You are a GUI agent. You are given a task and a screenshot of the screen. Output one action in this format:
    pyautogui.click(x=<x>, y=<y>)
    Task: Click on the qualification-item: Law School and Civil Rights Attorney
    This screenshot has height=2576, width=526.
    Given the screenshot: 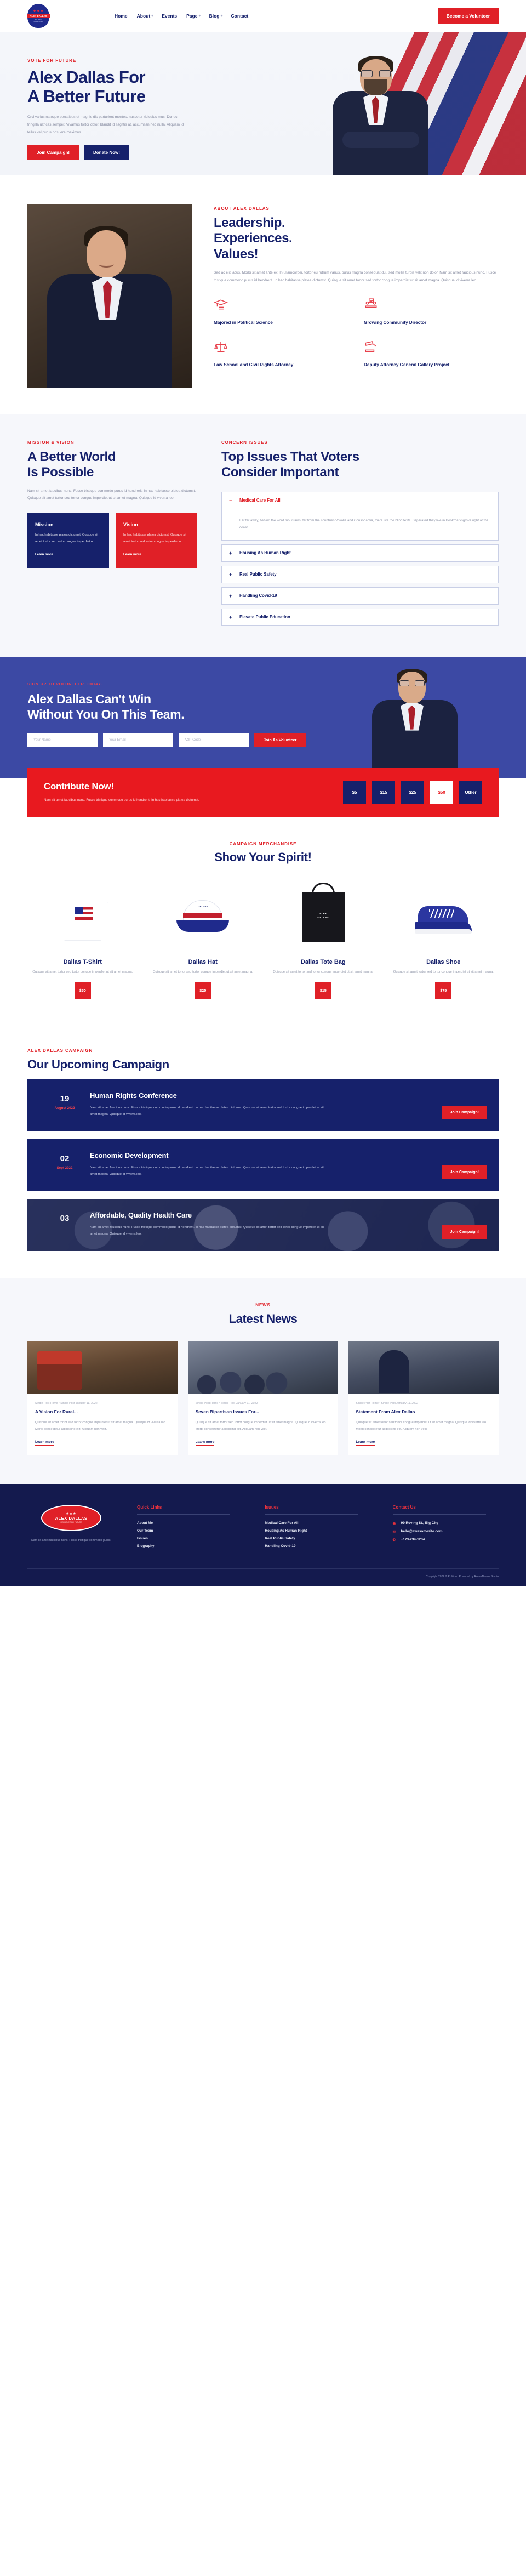 What is the action you would take?
    pyautogui.click(x=281, y=354)
    